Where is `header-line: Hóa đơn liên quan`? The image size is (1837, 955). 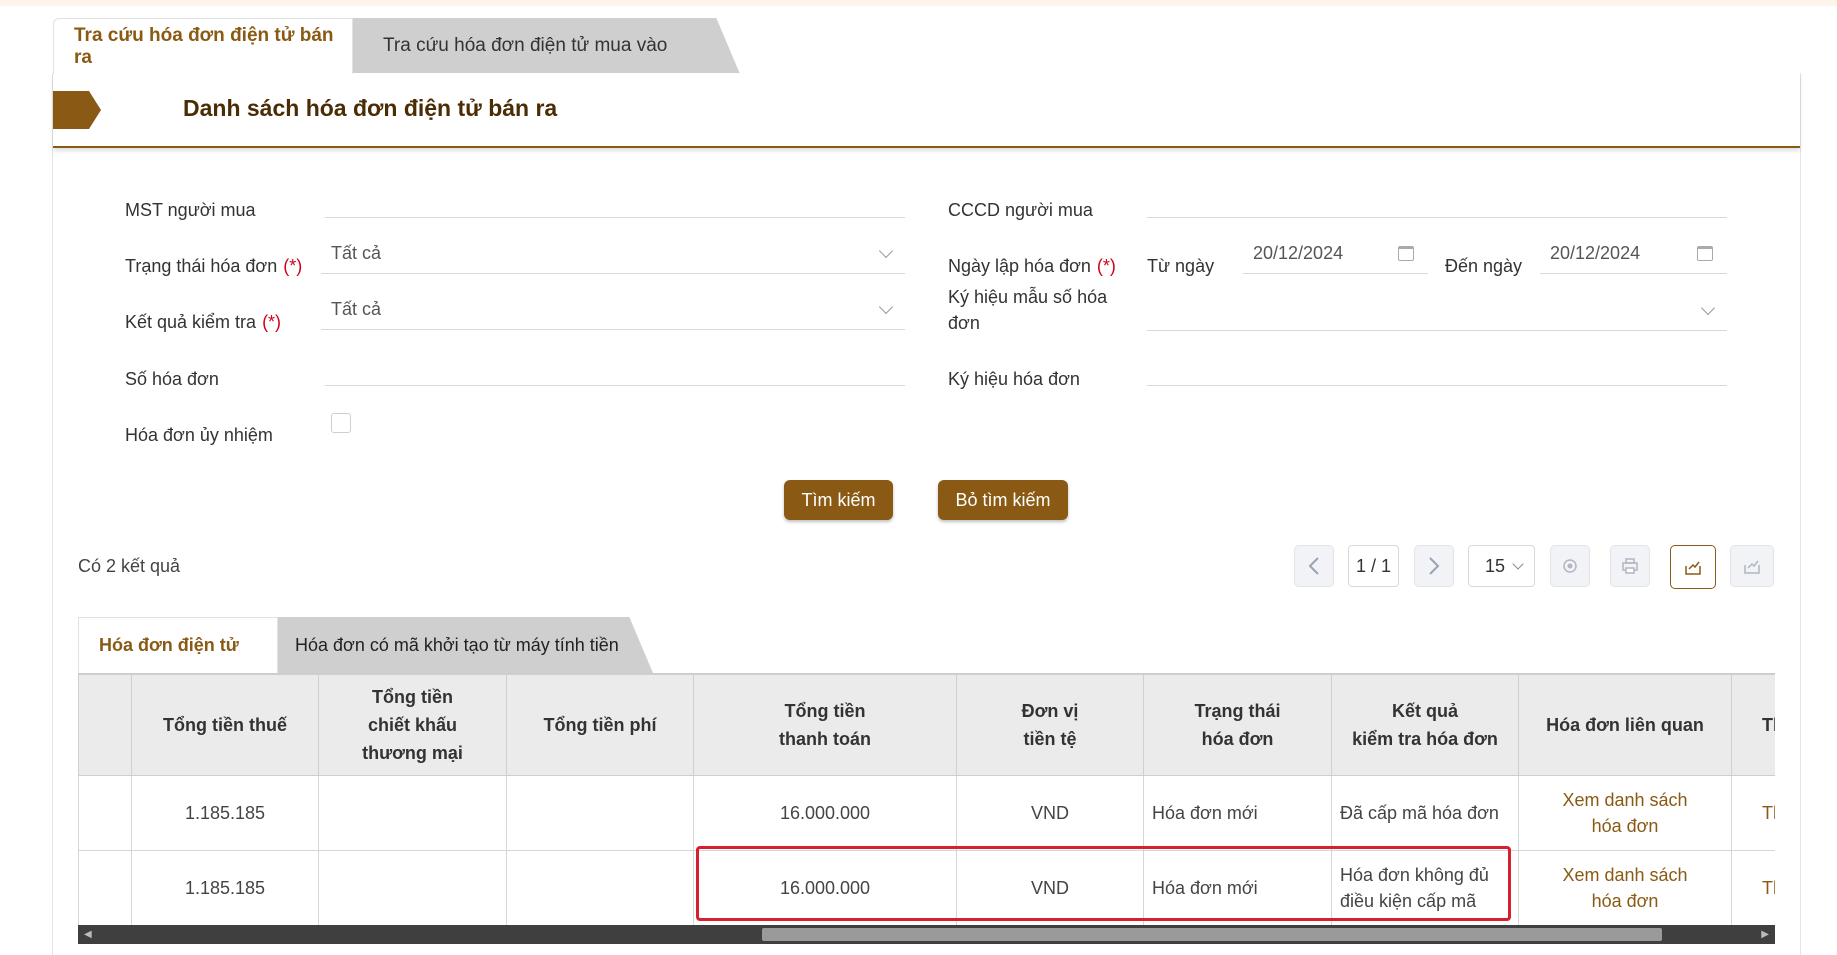 header-line: Hóa đơn liên quan is located at coordinates (1625, 725).